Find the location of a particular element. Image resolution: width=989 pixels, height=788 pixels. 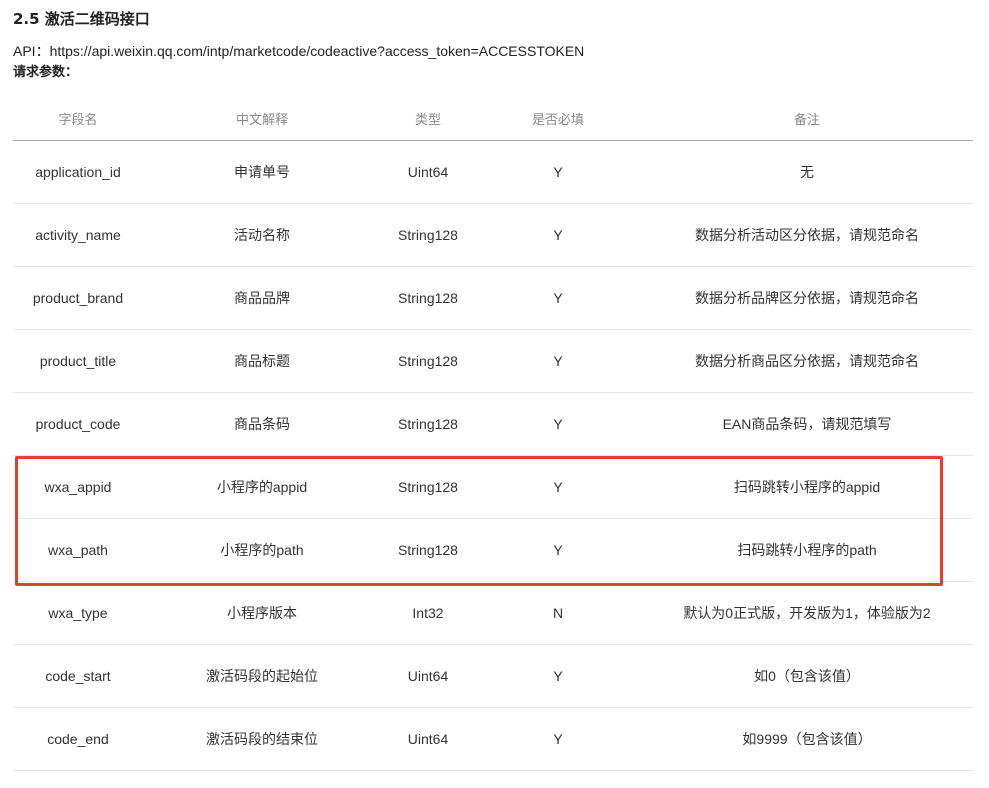

cell-remark: 默认为0正式版，开发版为1，体验版为2 is located at coordinates (807, 613).